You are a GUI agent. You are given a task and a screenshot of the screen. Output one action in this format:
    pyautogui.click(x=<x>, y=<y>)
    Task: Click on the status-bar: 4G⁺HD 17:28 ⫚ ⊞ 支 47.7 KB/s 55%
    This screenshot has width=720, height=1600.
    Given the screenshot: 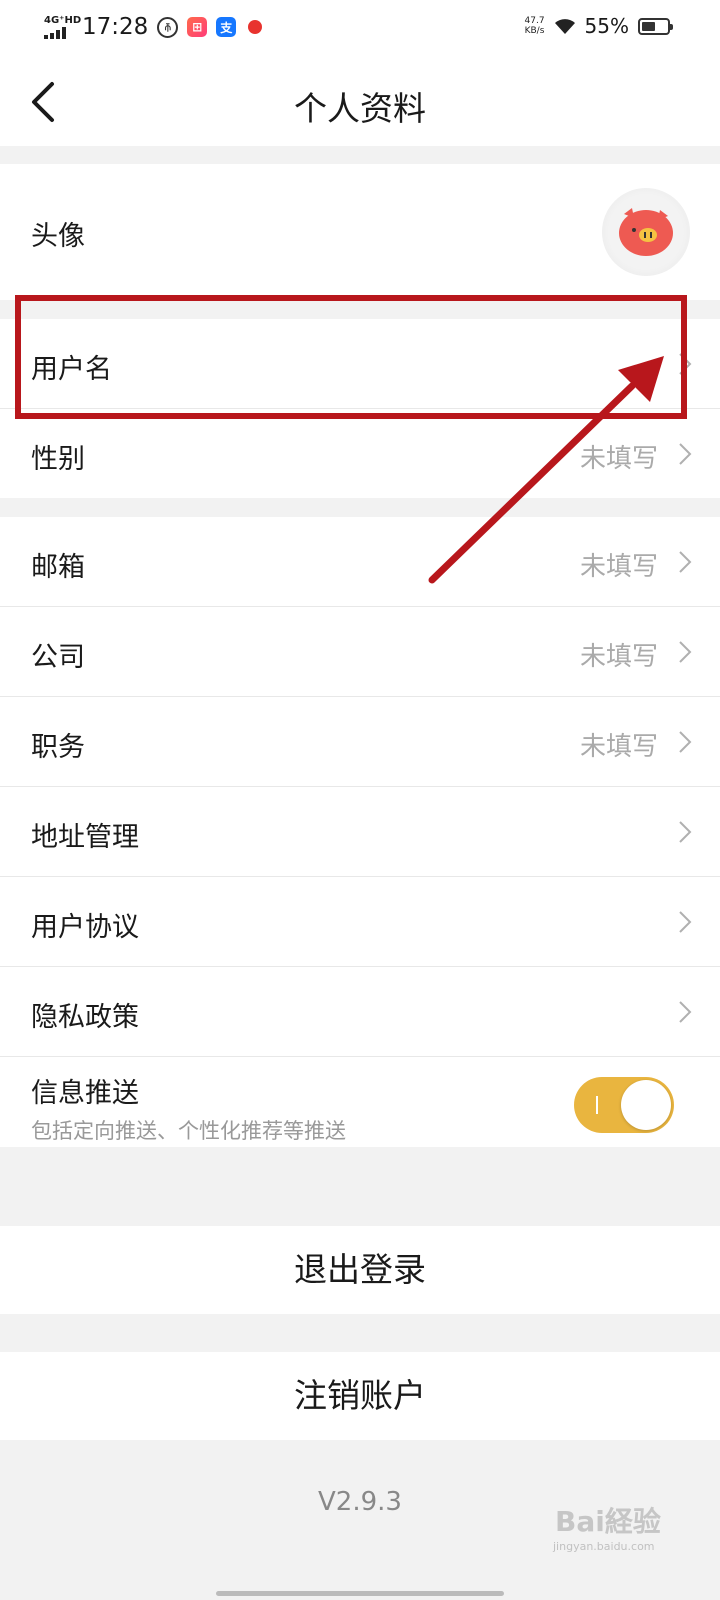 What is the action you would take?
    pyautogui.click(x=360, y=28)
    